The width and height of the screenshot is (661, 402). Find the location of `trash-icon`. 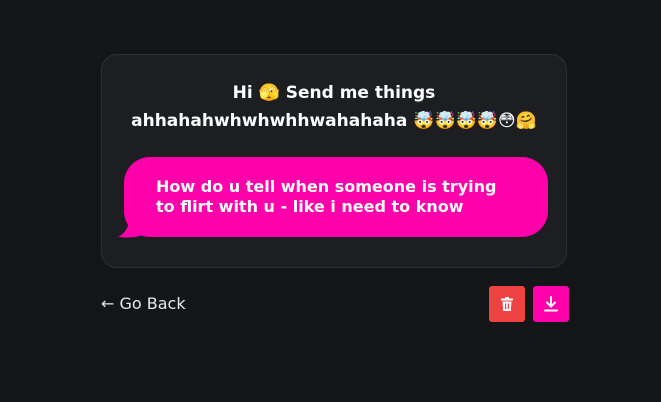

trash-icon is located at coordinates (507, 304).